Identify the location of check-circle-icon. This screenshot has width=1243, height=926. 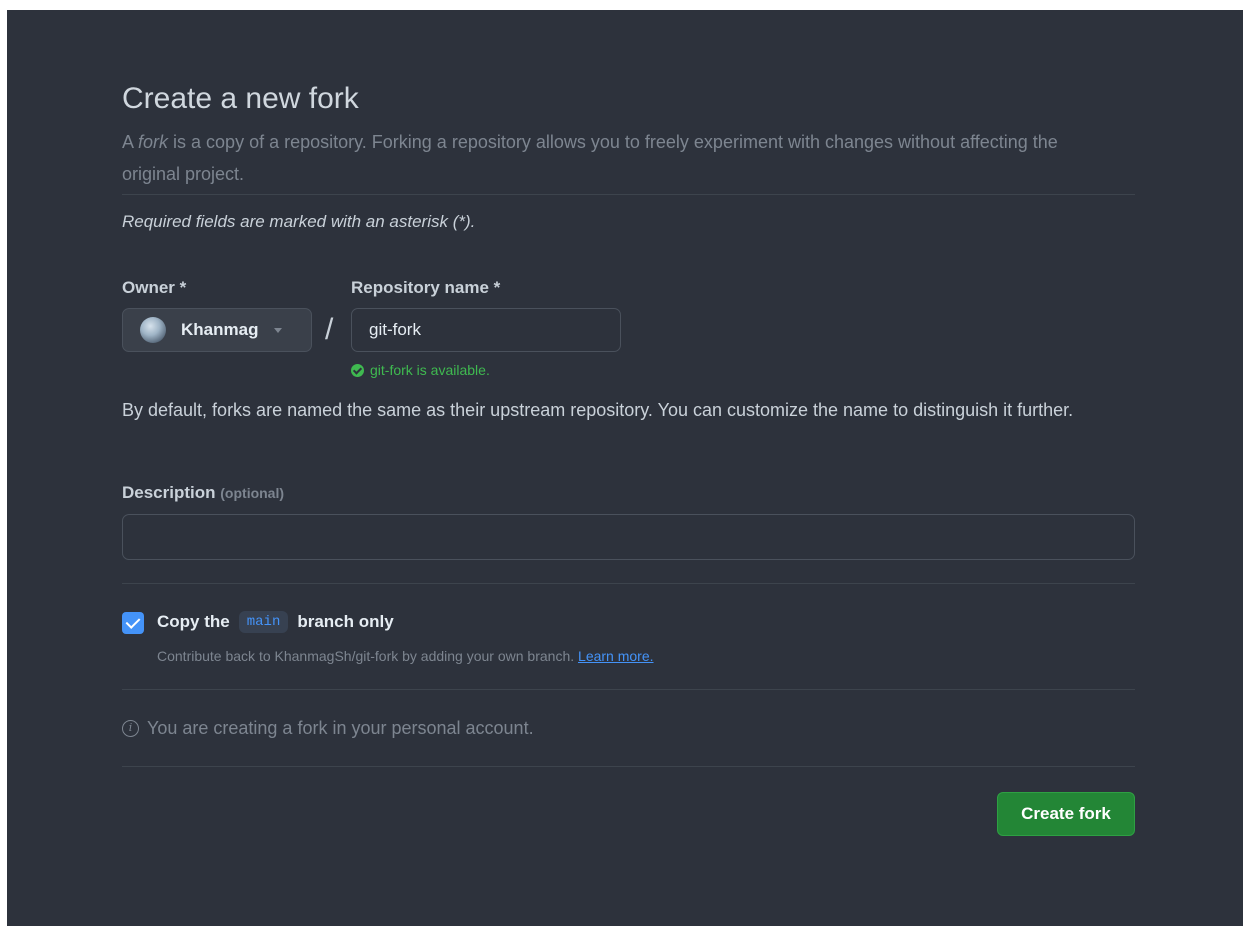
(357, 370).